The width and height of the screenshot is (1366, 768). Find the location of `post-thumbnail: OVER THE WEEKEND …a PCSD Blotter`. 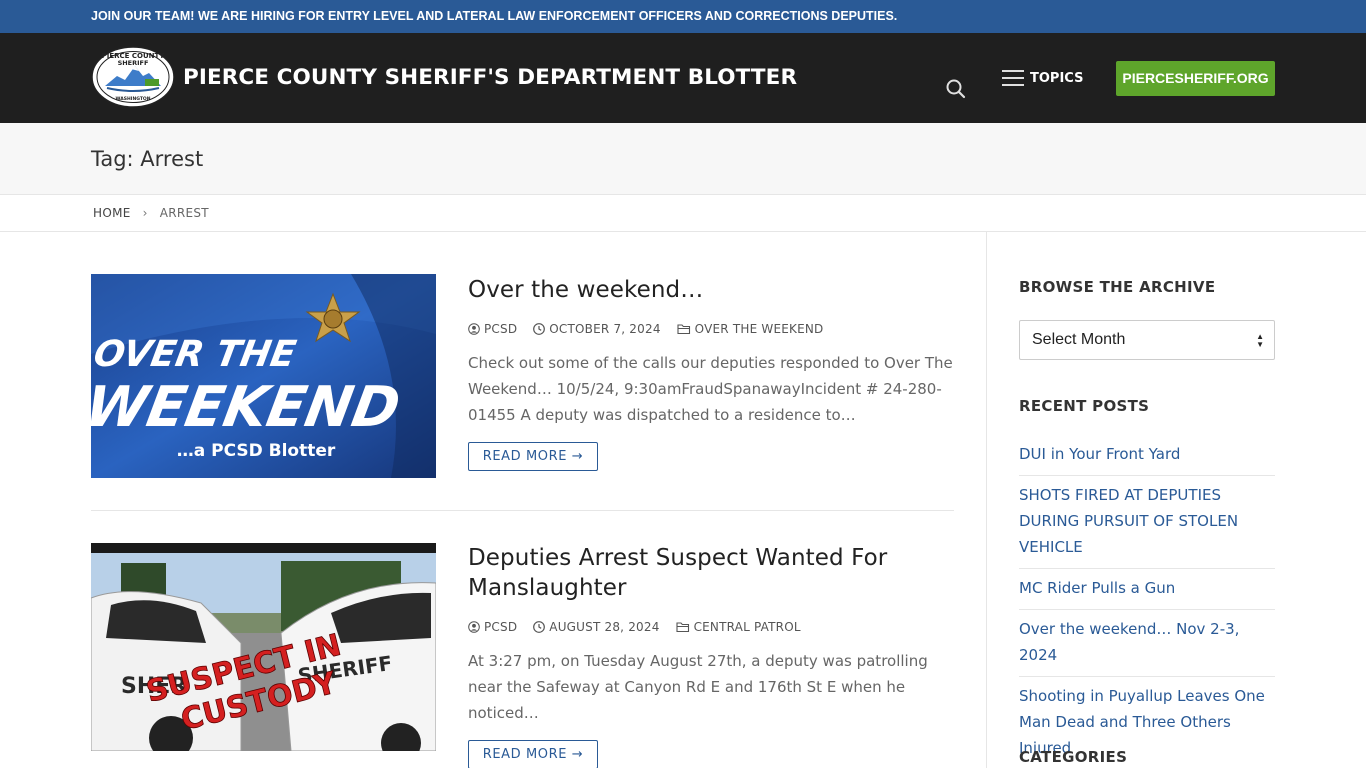

post-thumbnail: OVER THE WEEKEND …a PCSD Blotter is located at coordinates (258, 376).